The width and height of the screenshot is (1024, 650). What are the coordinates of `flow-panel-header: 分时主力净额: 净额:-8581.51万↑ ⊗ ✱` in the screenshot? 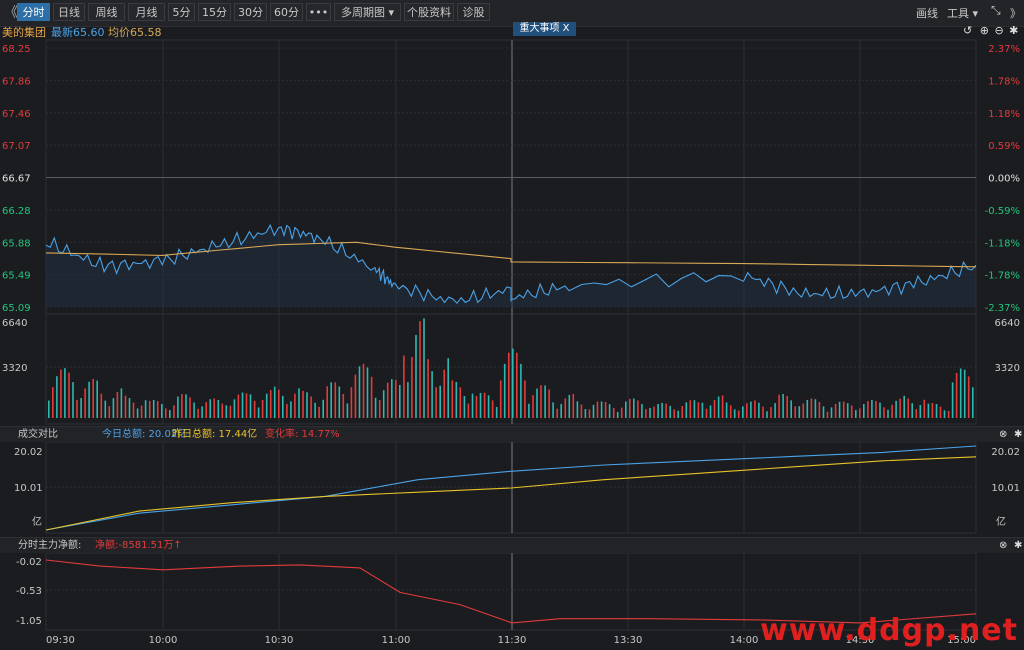 It's located at (512, 545).